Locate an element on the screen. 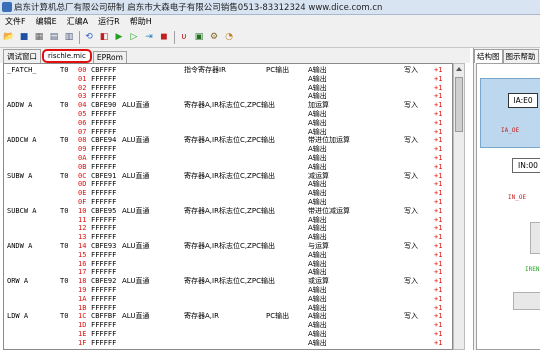 The width and height of the screenshot is (540, 350). listing-row: 1A FFFFFF A输出 +1 is located at coordinates (228, 299).